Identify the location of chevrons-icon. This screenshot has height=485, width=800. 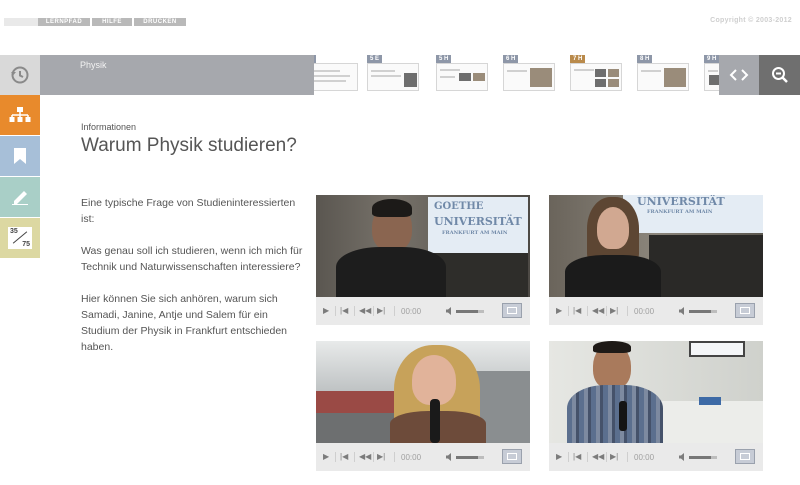
(739, 75).